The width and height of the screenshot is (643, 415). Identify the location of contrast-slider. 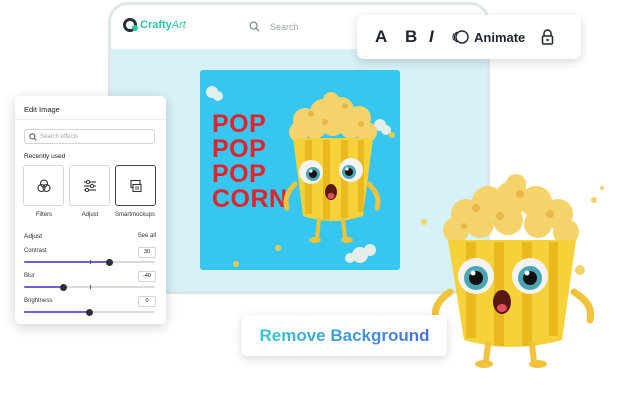
(89, 262).